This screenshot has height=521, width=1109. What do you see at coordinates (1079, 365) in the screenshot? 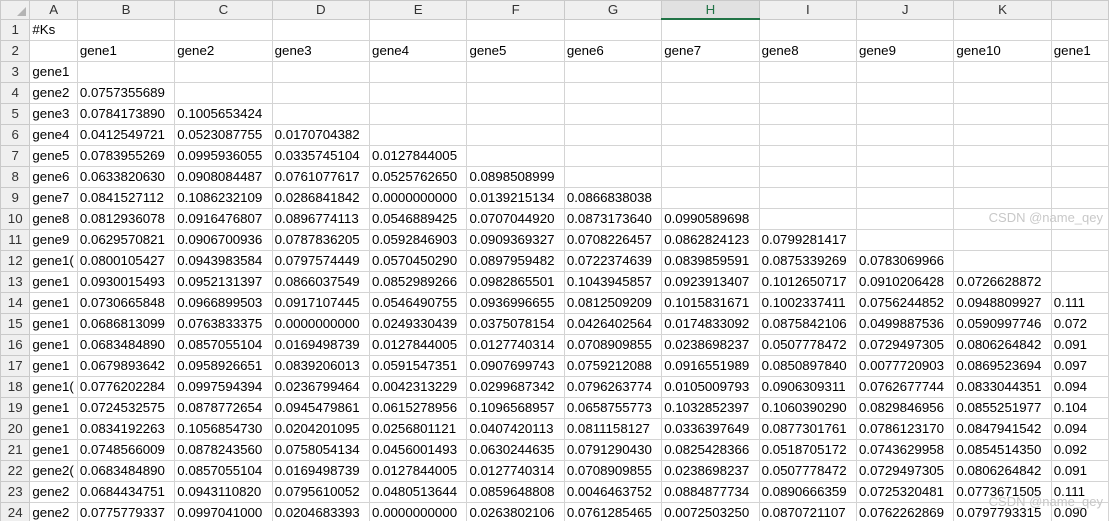
I see `cell: 0.097` at bounding box center [1079, 365].